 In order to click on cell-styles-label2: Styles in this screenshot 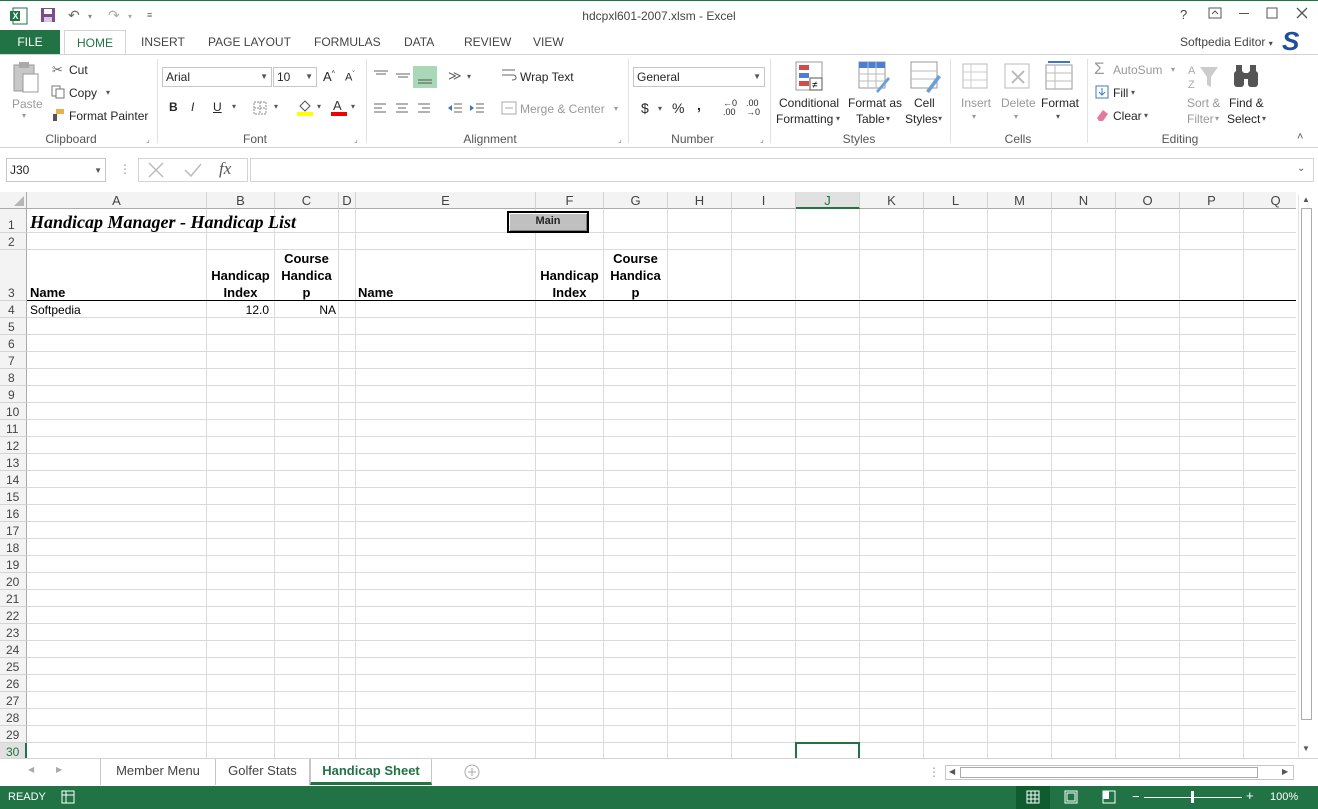, I will do `click(921, 119)`.